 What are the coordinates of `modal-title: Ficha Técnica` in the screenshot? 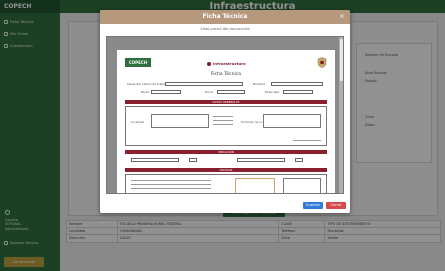 It's located at (225, 16).